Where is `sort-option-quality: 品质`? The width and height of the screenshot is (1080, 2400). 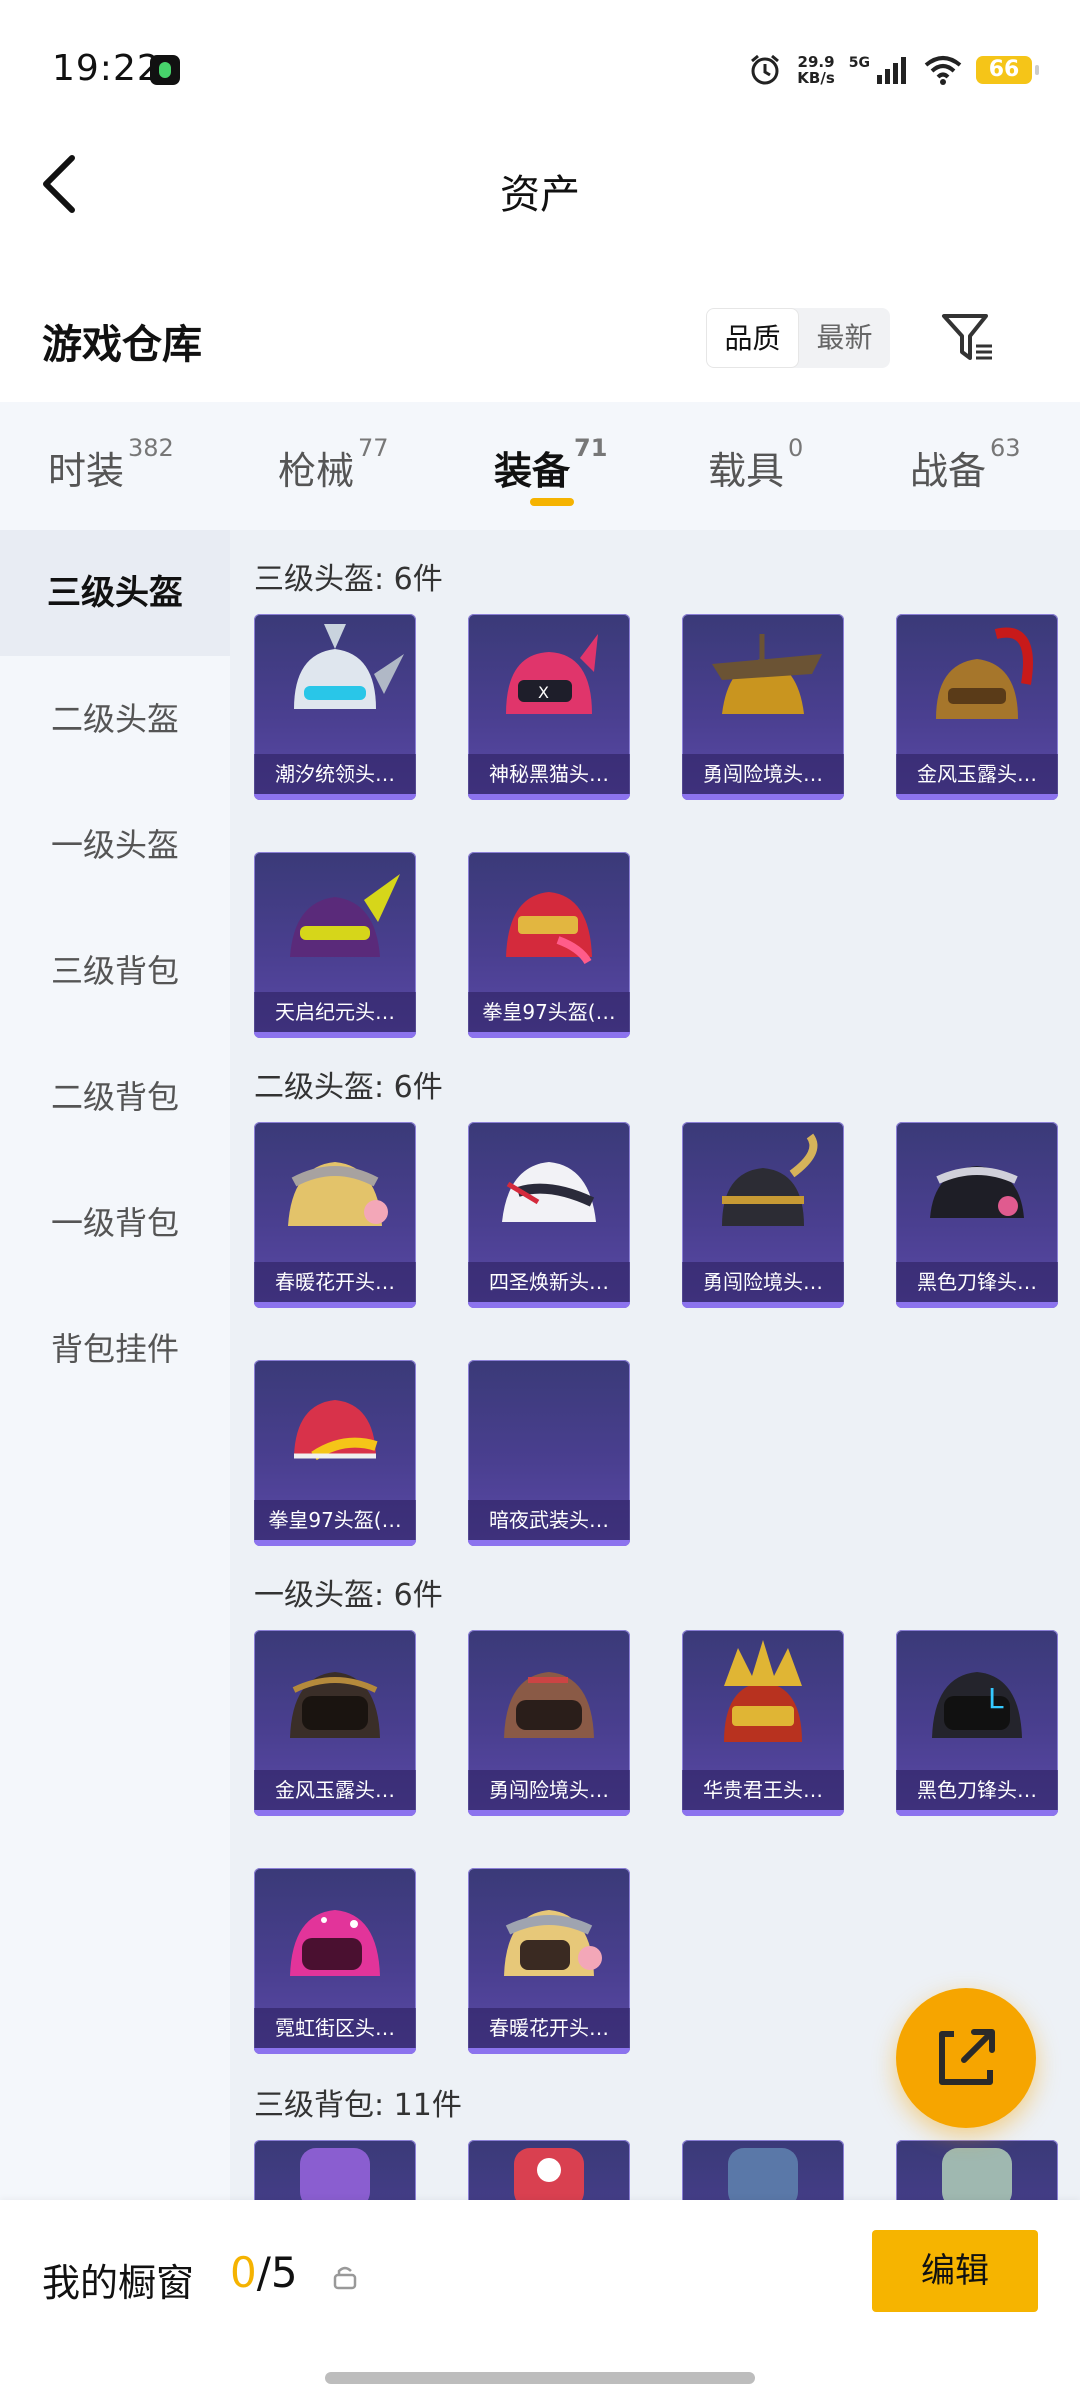
sort-option-quality: 品质 is located at coordinates (752, 338).